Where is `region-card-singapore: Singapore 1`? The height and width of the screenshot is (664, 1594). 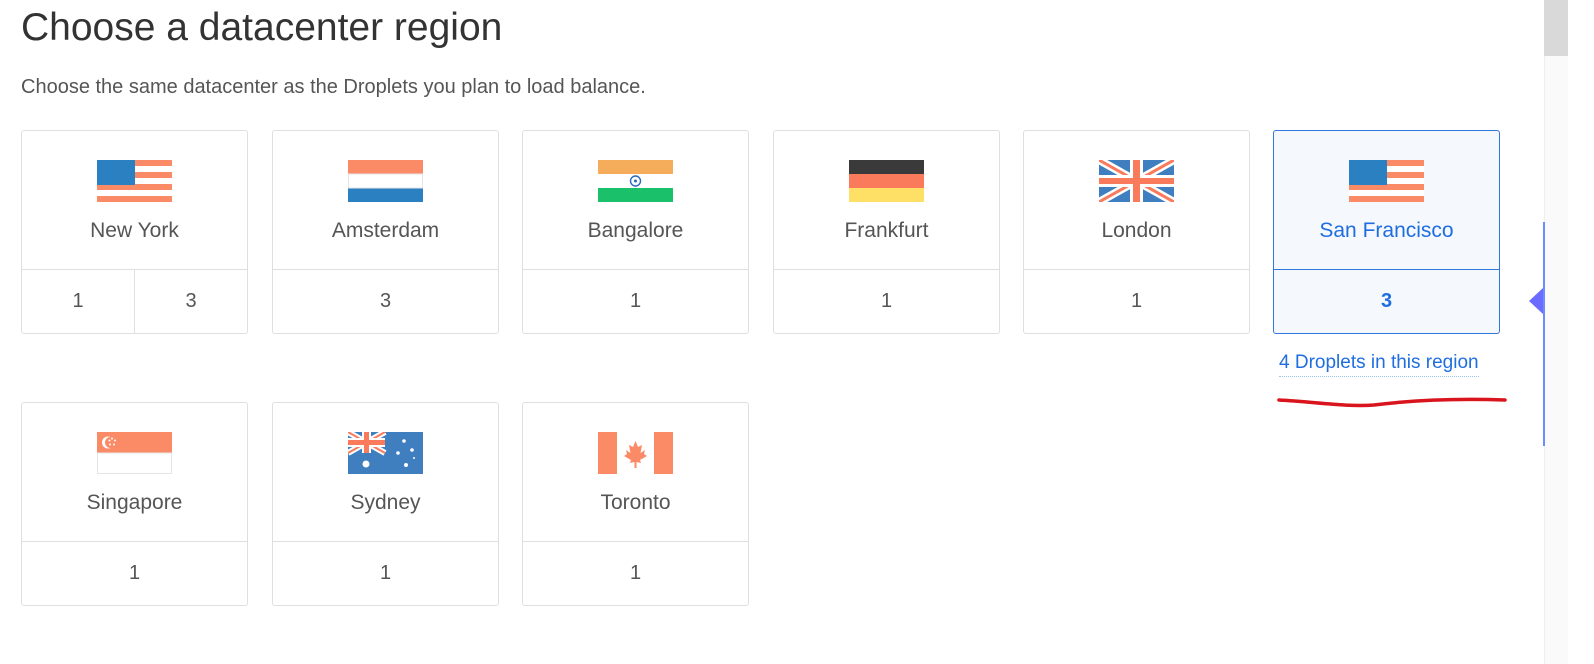 region-card-singapore: Singapore 1 is located at coordinates (134, 504).